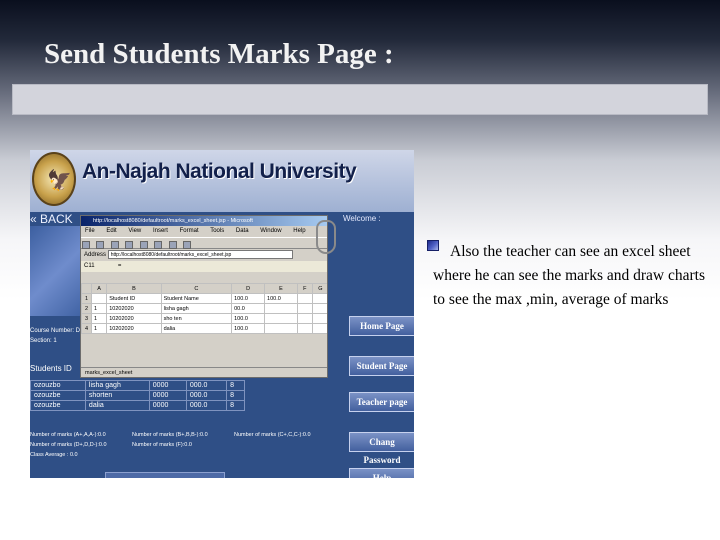 The width and height of the screenshot is (720, 540). I want to click on cell-reference: C11, so click(89, 266).